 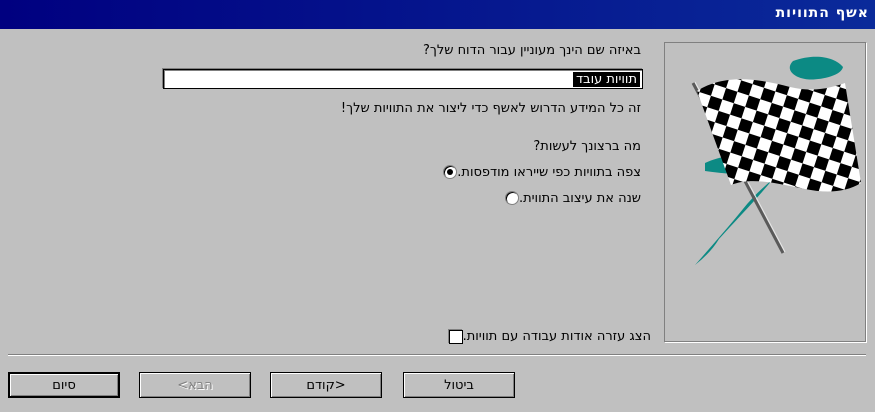 I want to click on back-button: <קודם, so click(x=326, y=385).